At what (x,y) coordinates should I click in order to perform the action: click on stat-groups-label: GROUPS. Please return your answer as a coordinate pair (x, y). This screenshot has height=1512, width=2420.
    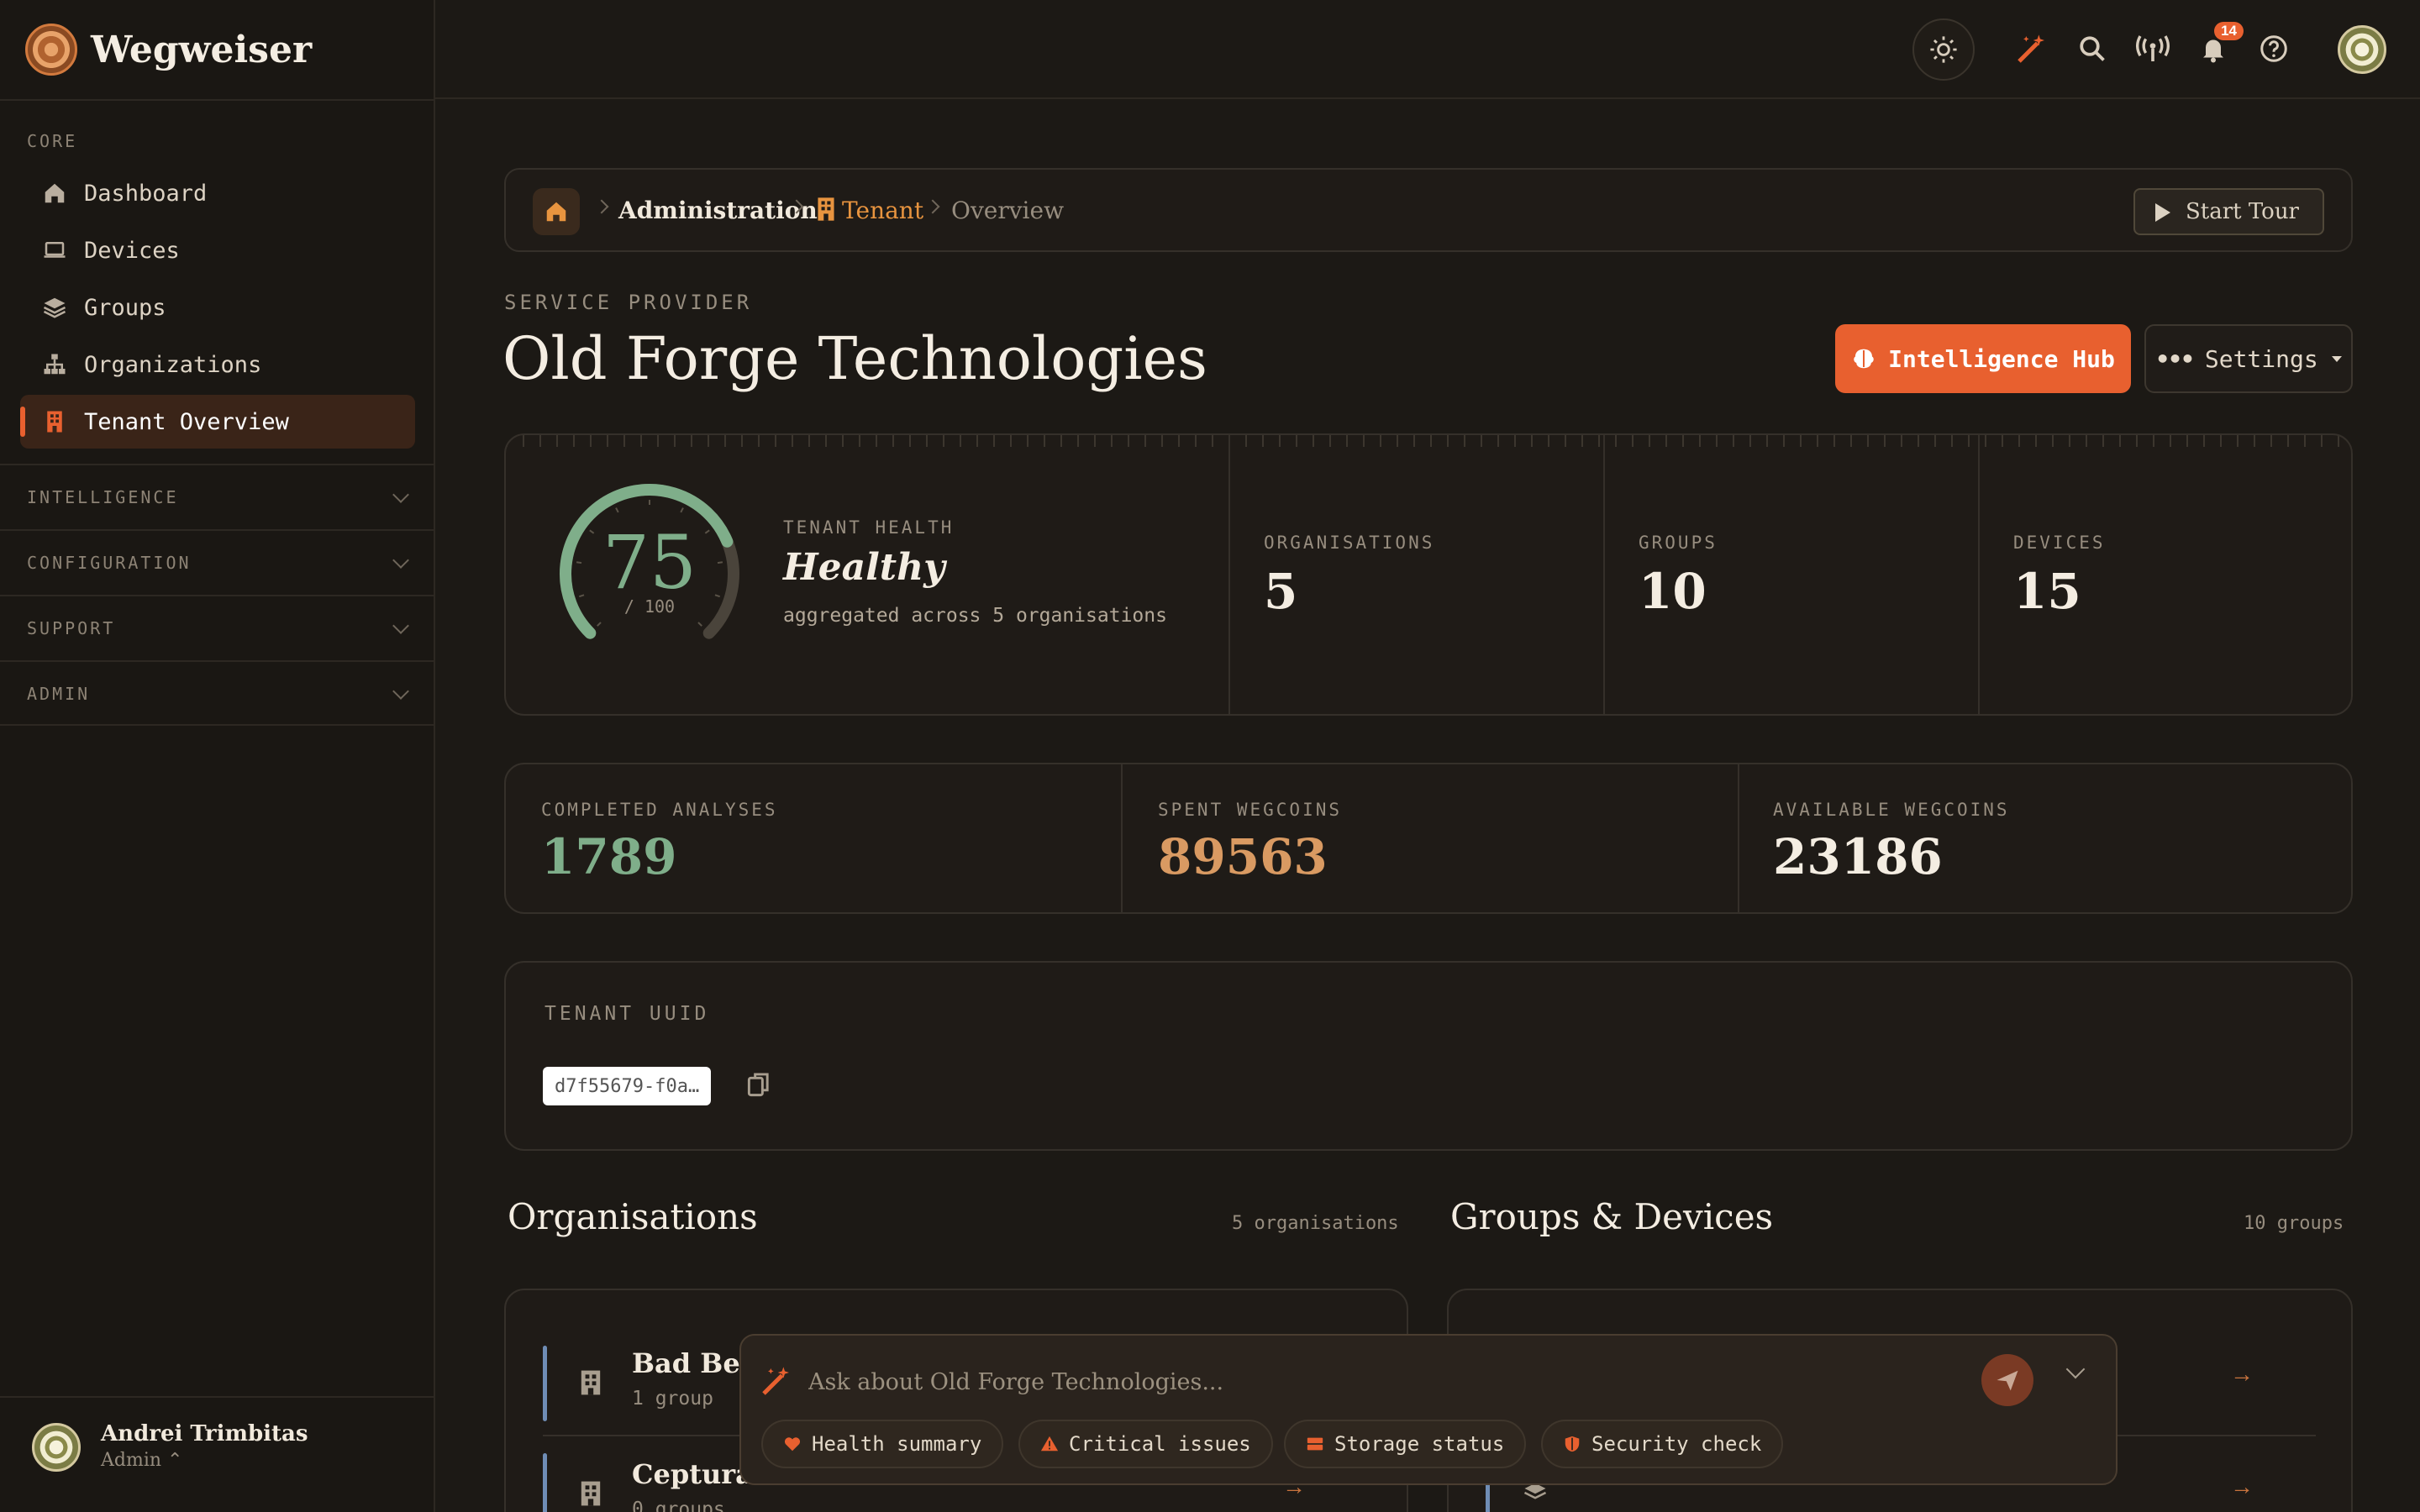
    Looking at the image, I should click on (1679, 543).